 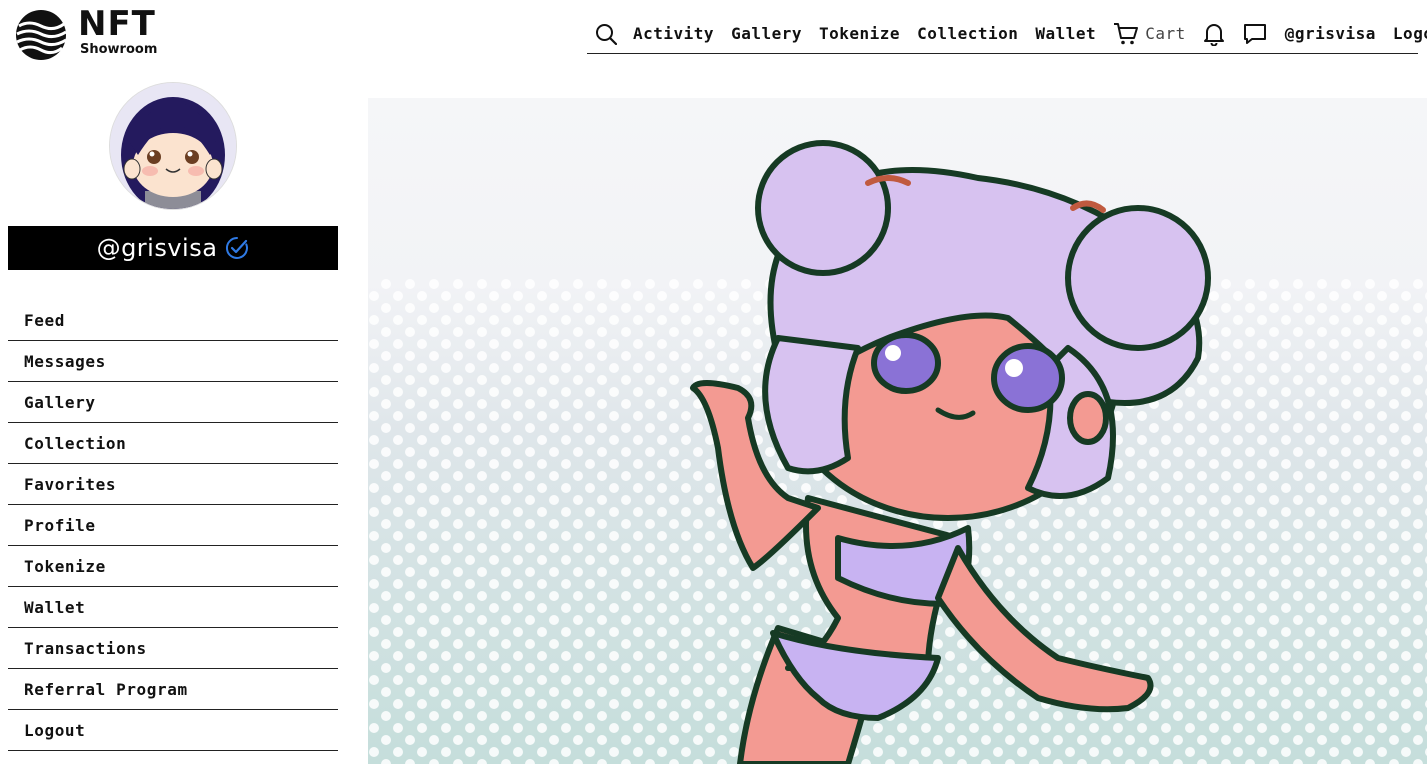 I want to click on sidebar-item-gallery: Gallery, so click(x=173, y=403).